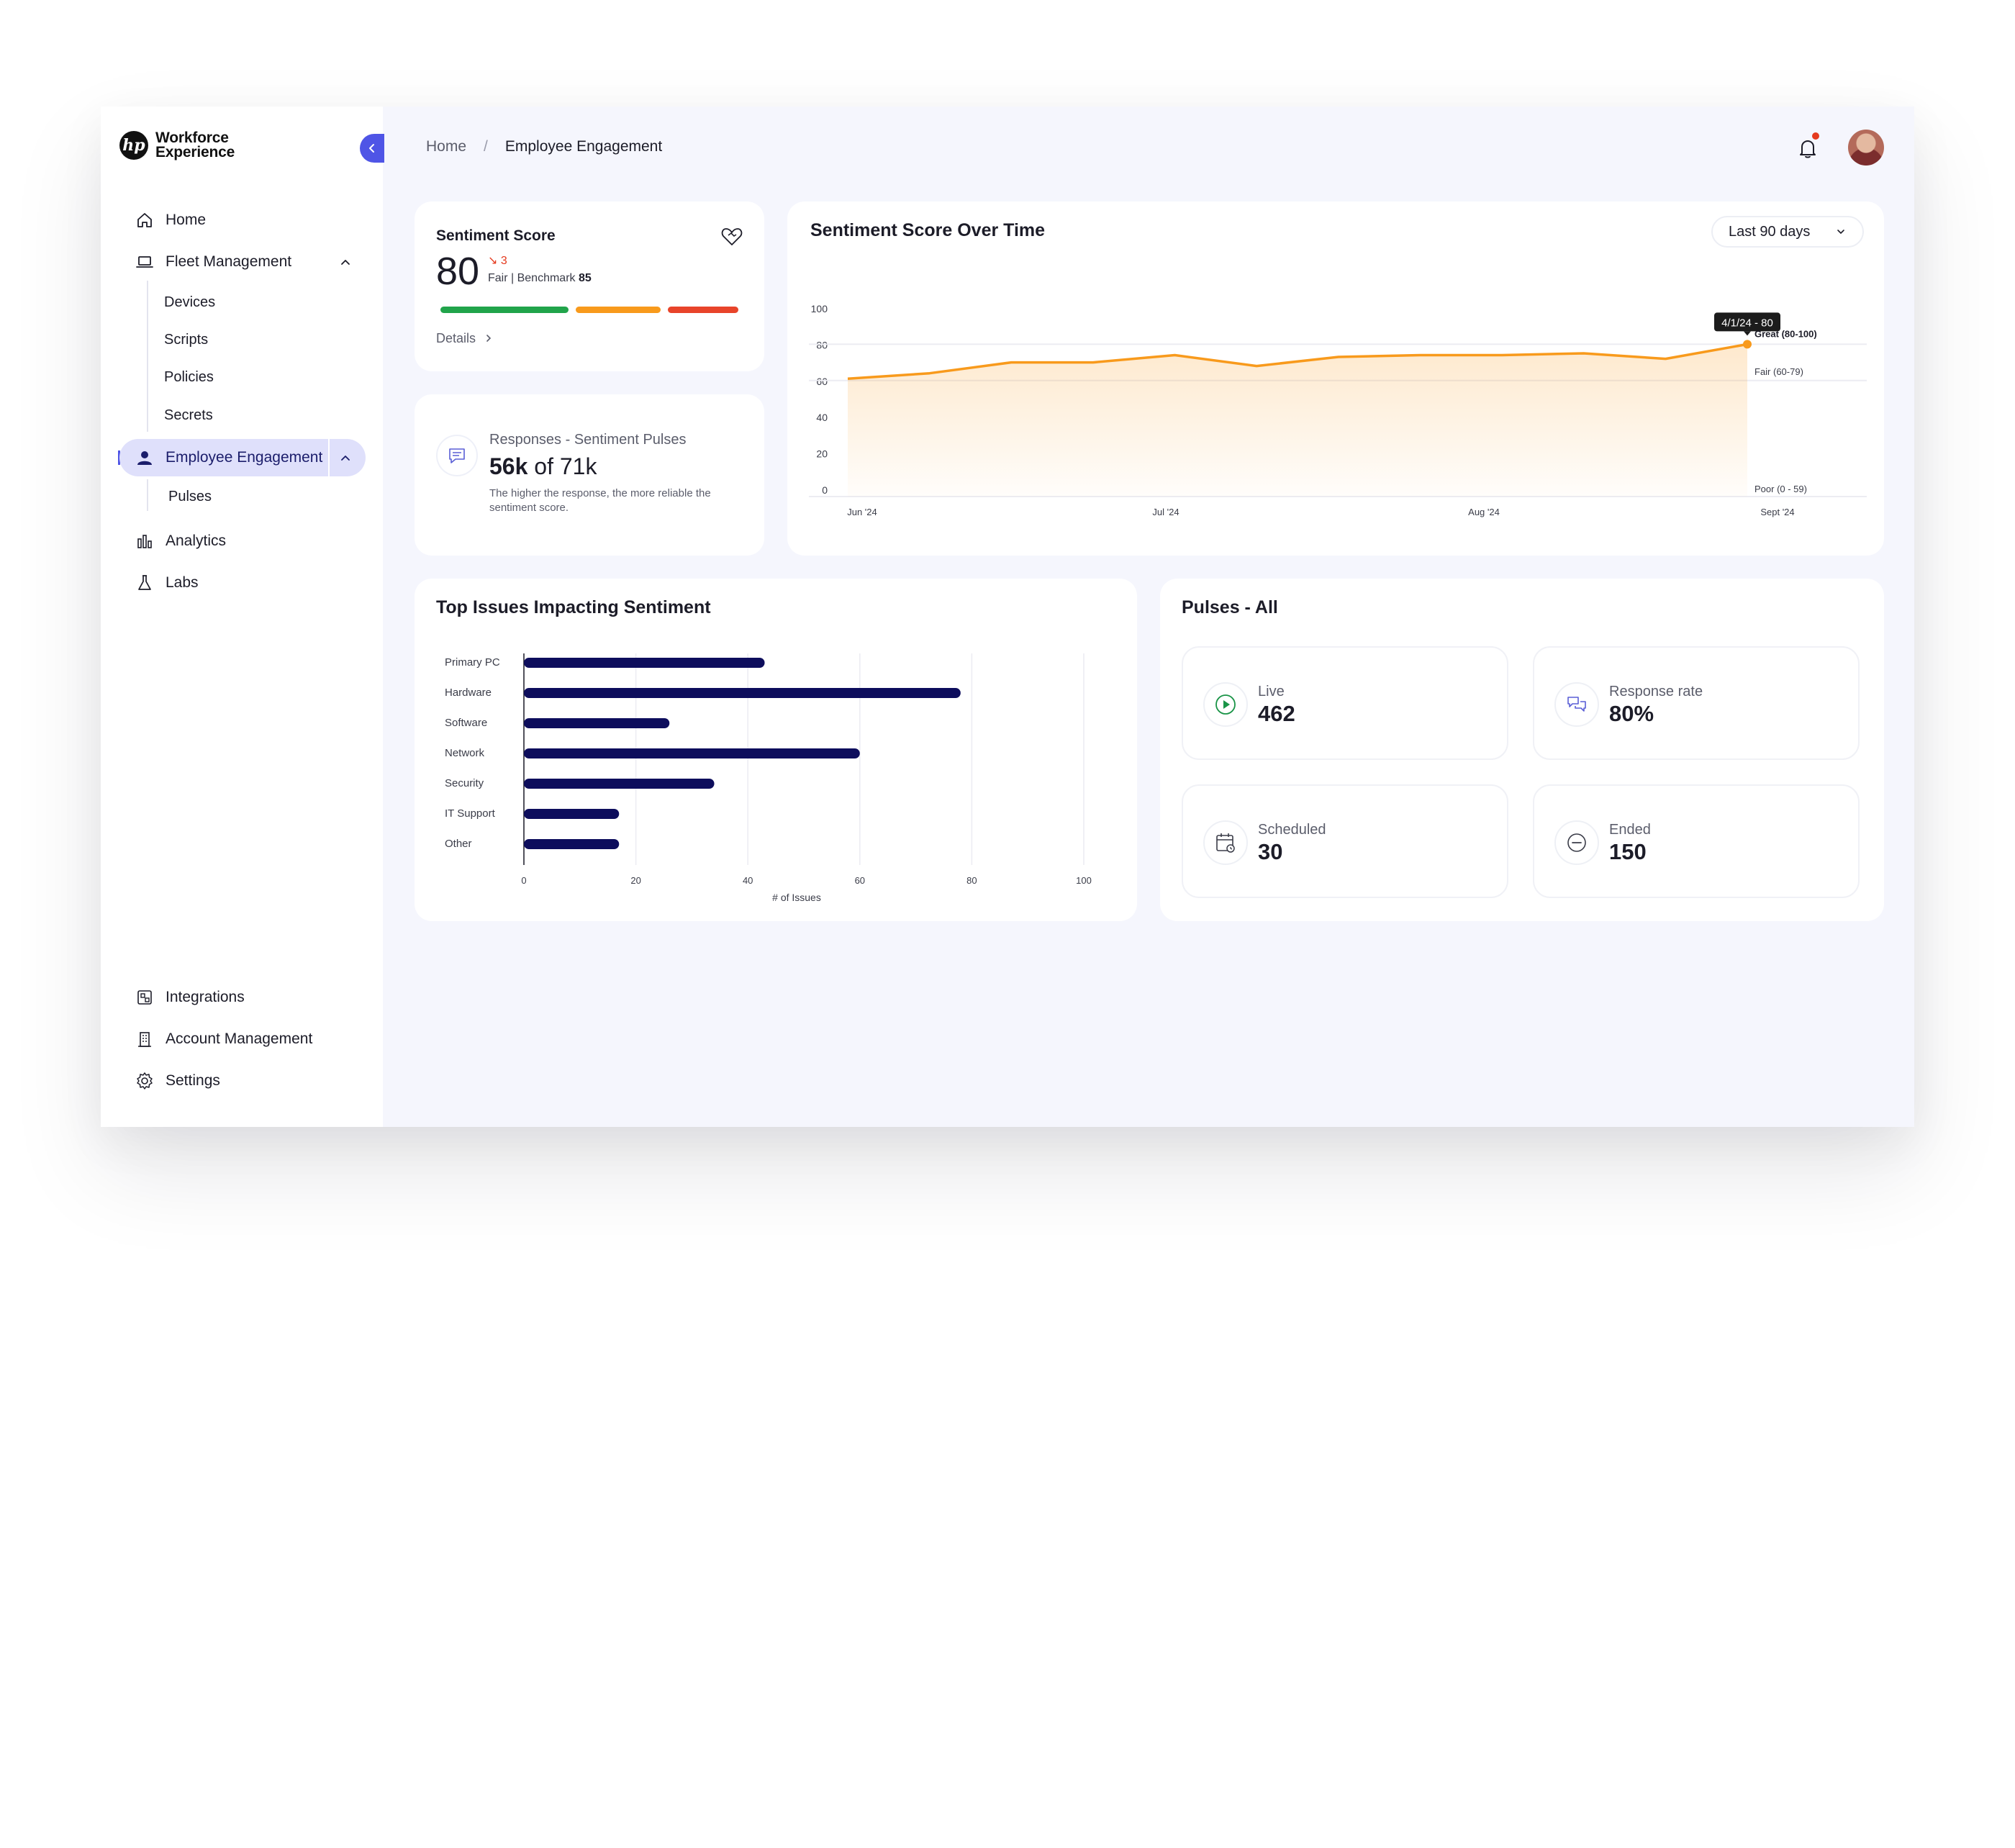 The image size is (2015, 1848). What do you see at coordinates (145, 1081) in the screenshot?
I see `gear-icon` at bounding box center [145, 1081].